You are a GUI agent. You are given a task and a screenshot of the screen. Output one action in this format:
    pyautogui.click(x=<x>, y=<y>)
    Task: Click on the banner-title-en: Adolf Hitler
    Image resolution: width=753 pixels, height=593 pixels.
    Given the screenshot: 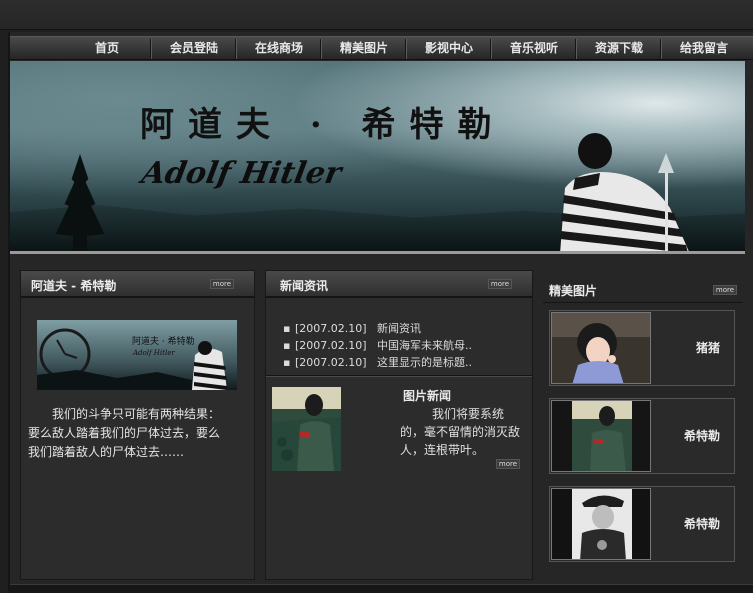 What is the action you would take?
    pyautogui.click(x=241, y=173)
    